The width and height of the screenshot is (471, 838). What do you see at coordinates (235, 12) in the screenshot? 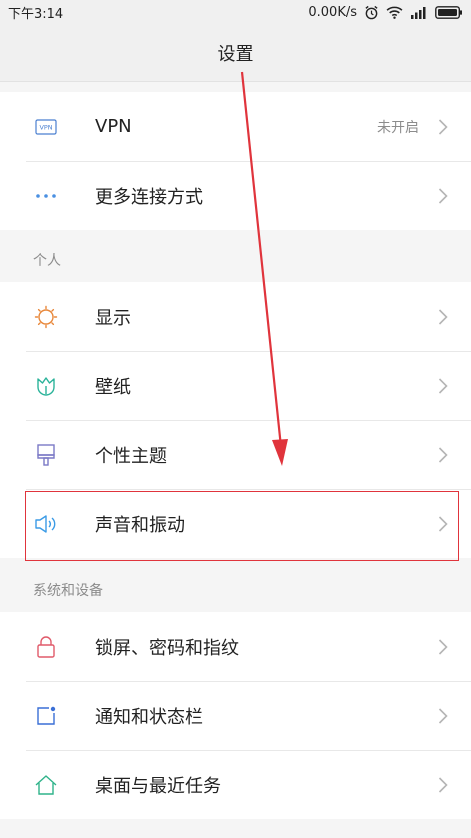
I see `status-bar: 下午3:14 0.00K/s` at bounding box center [235, 12].